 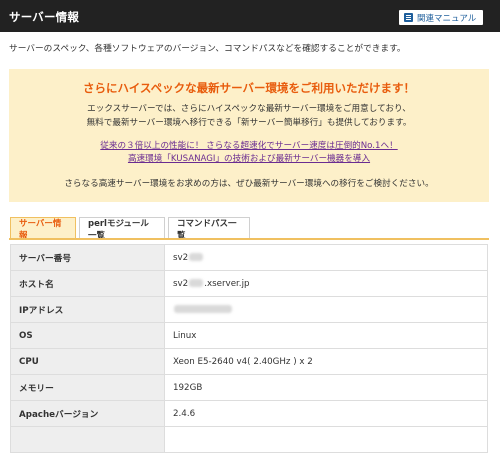 I want to click on tab-perl-modules: perlモジュール一覧, so click(x=122, y=229).